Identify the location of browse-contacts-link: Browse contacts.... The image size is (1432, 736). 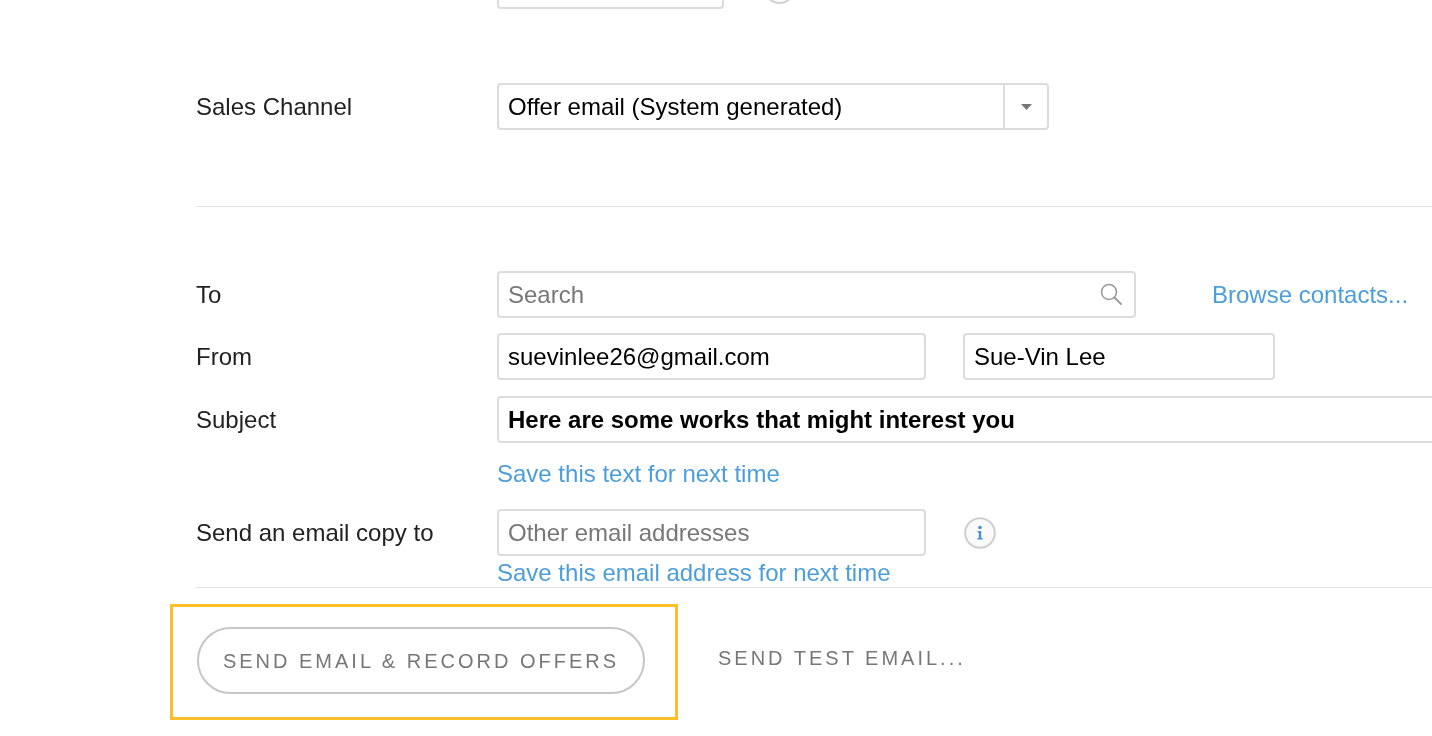
(1310, 294).